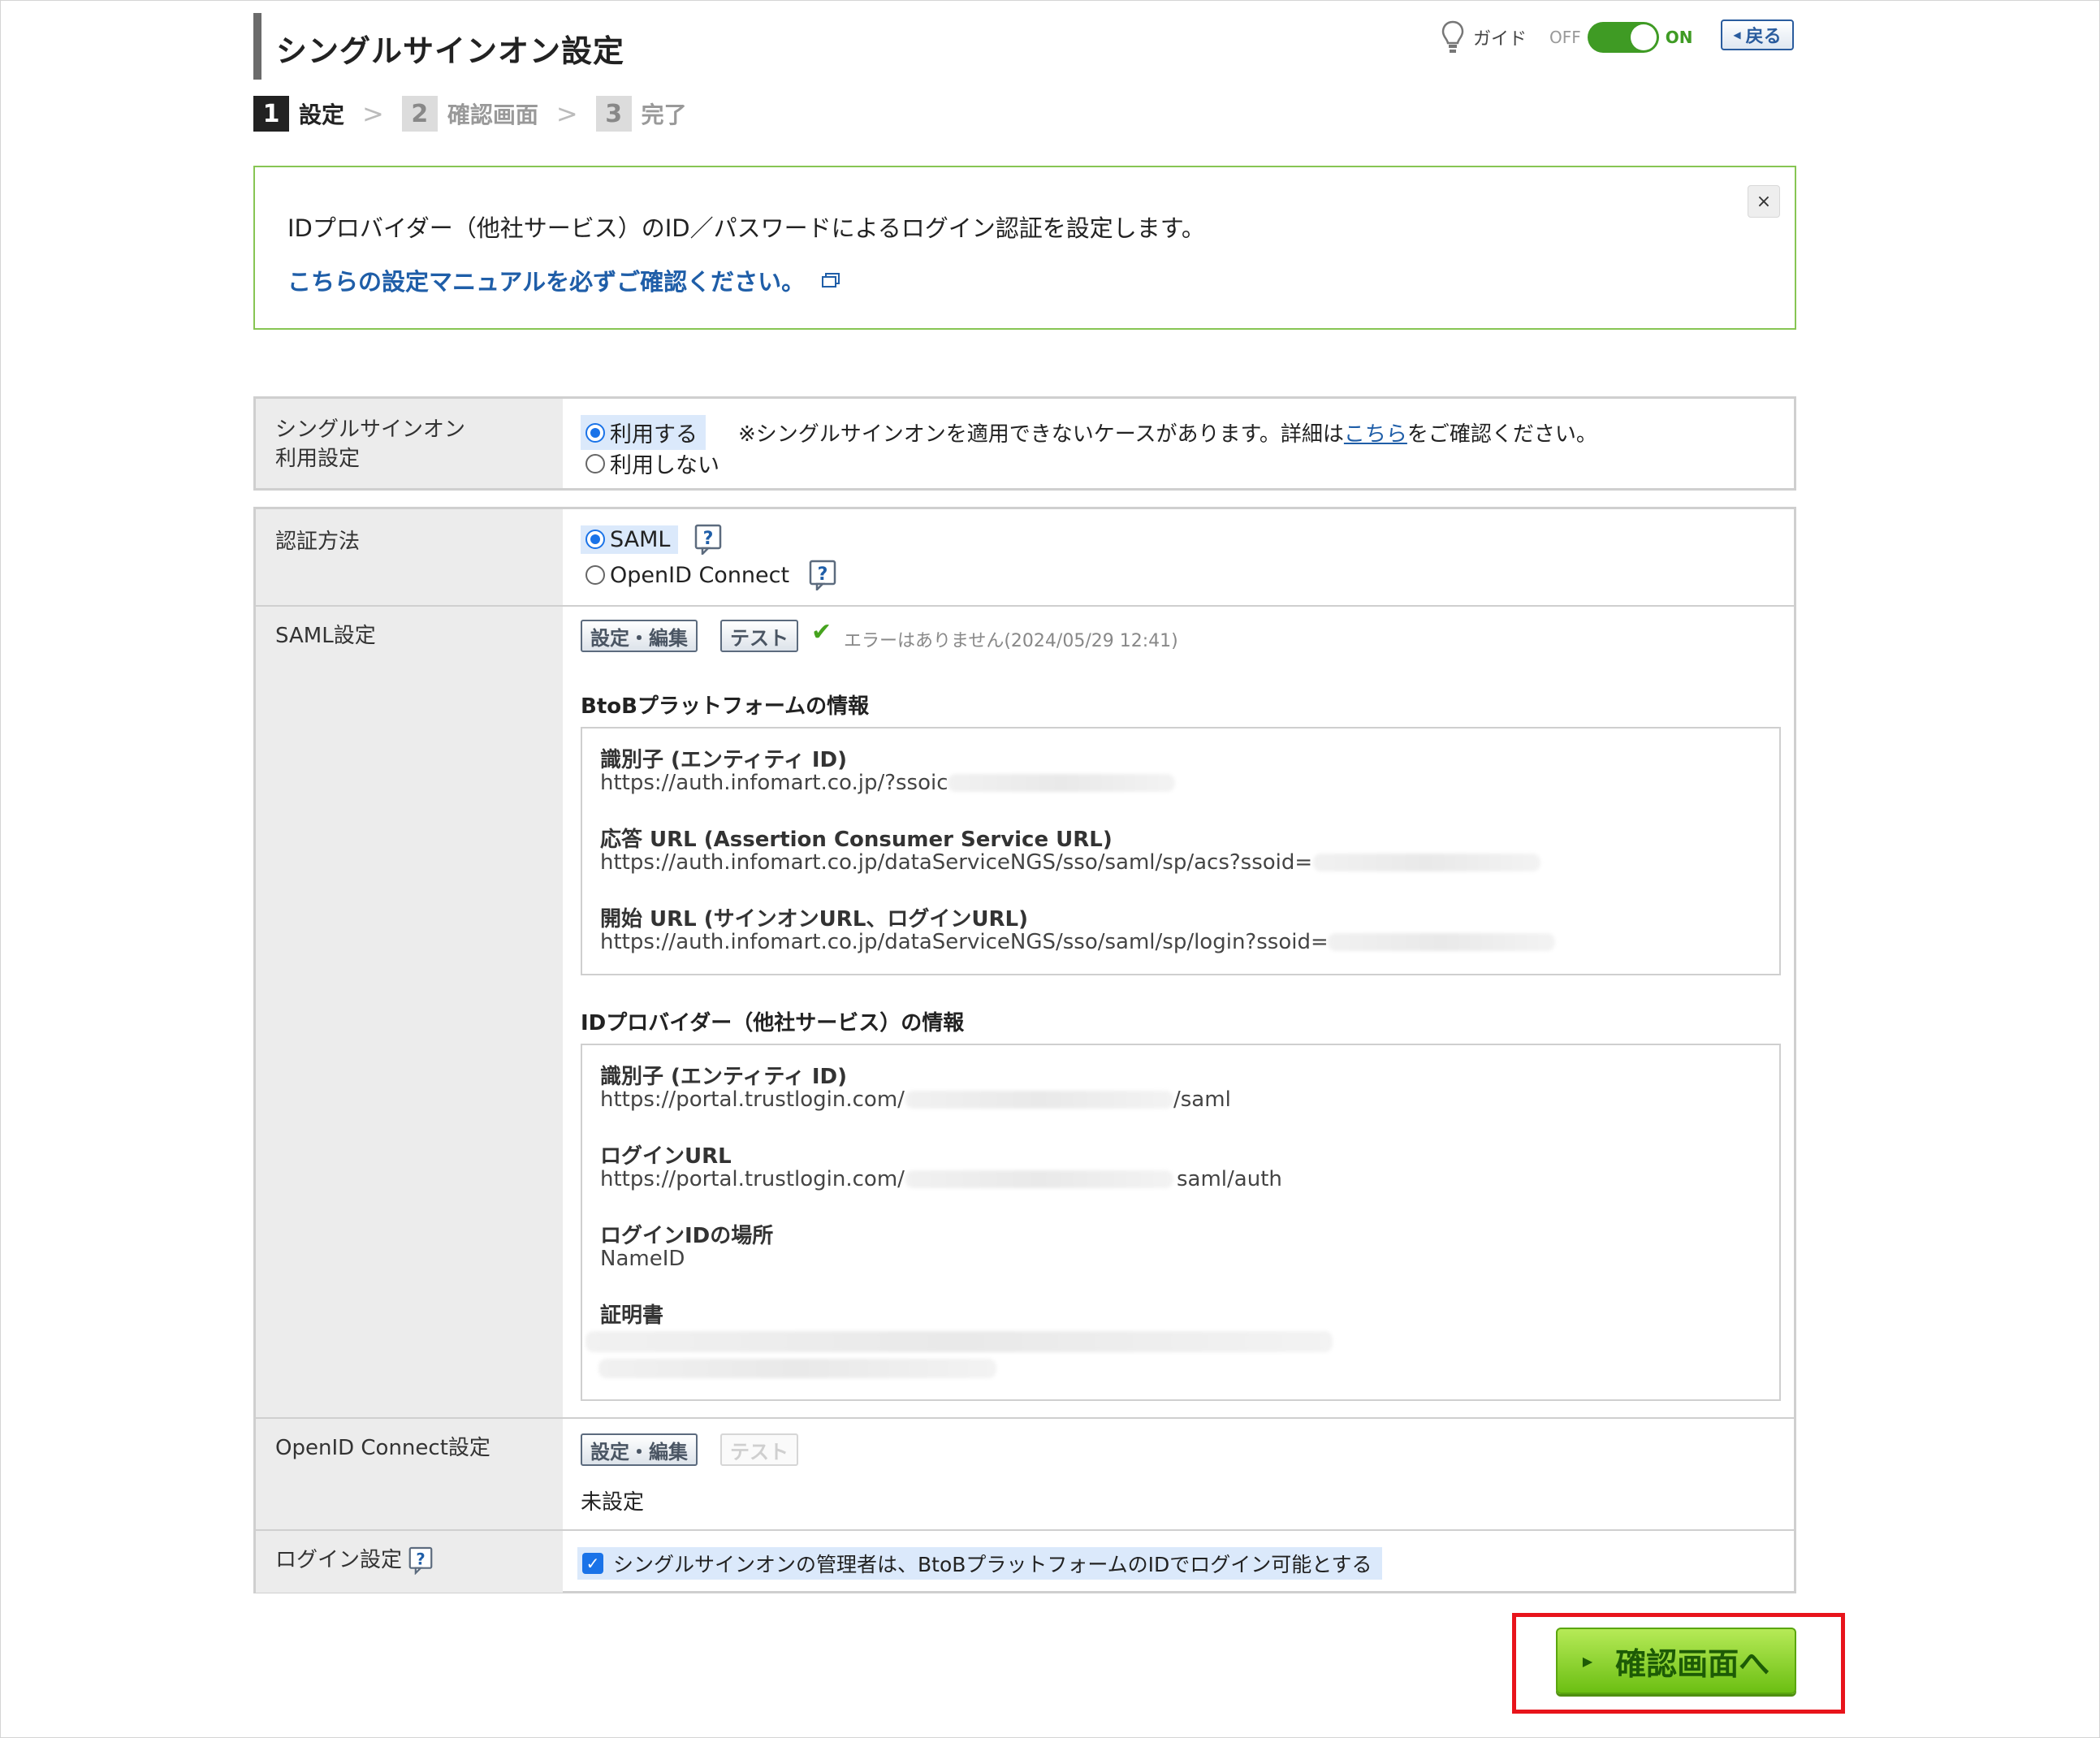 This screenshot has width=2100, height=1738. I want to click on confirm-button-label: 確認画面へ, so click(1693, 1663).